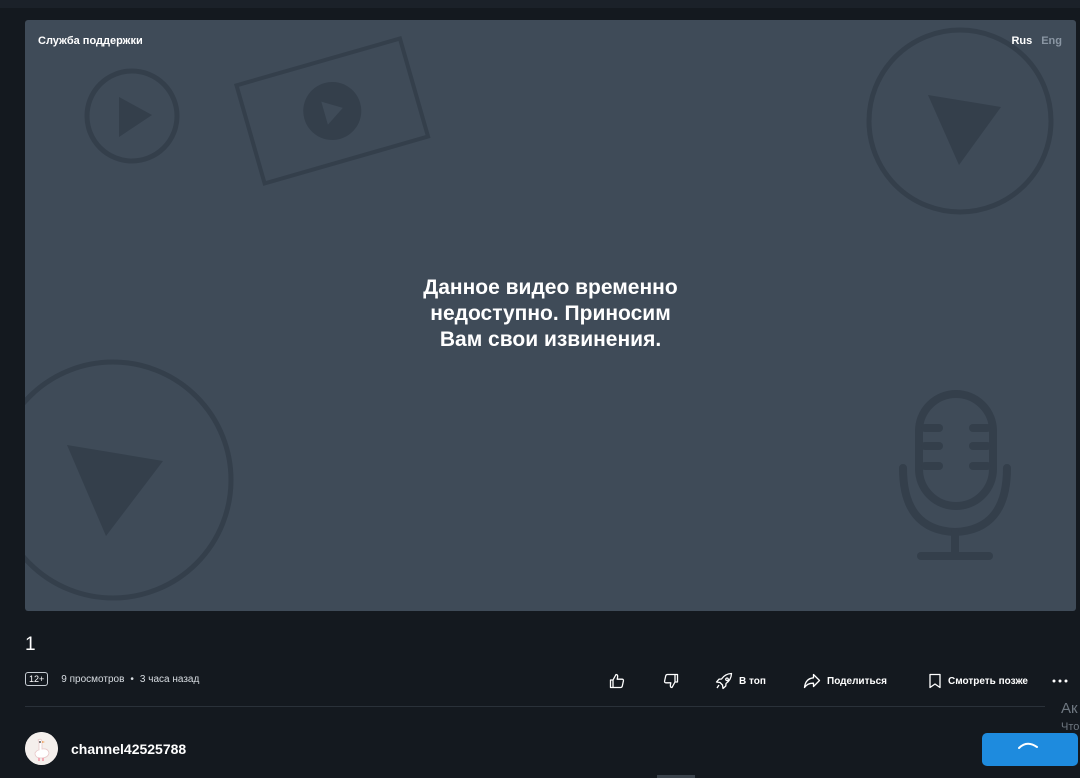 The width and height of the screenshot is (1080, 778). I want to click on video-title: 1, so click(30, 644).